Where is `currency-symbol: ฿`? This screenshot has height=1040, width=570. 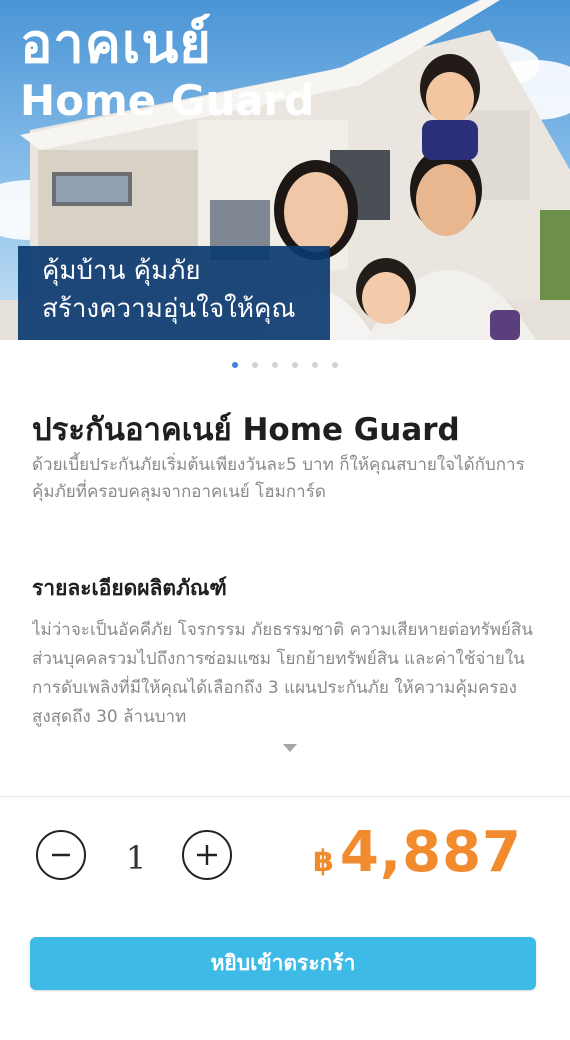
currency-symbol: ฿ is located at coordinates (323, 861).